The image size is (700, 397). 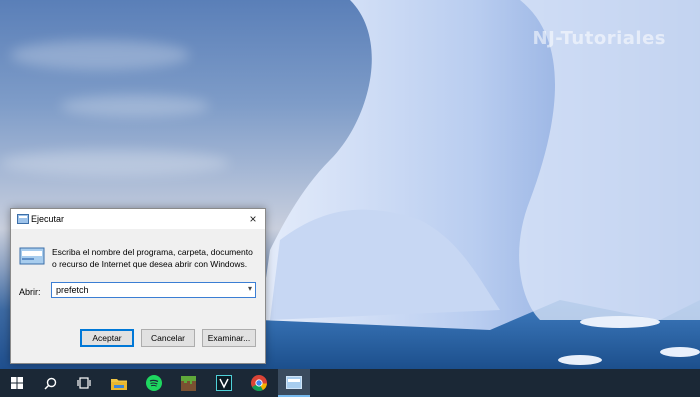 I want to click on taskbar, so click(x=350, y=383).